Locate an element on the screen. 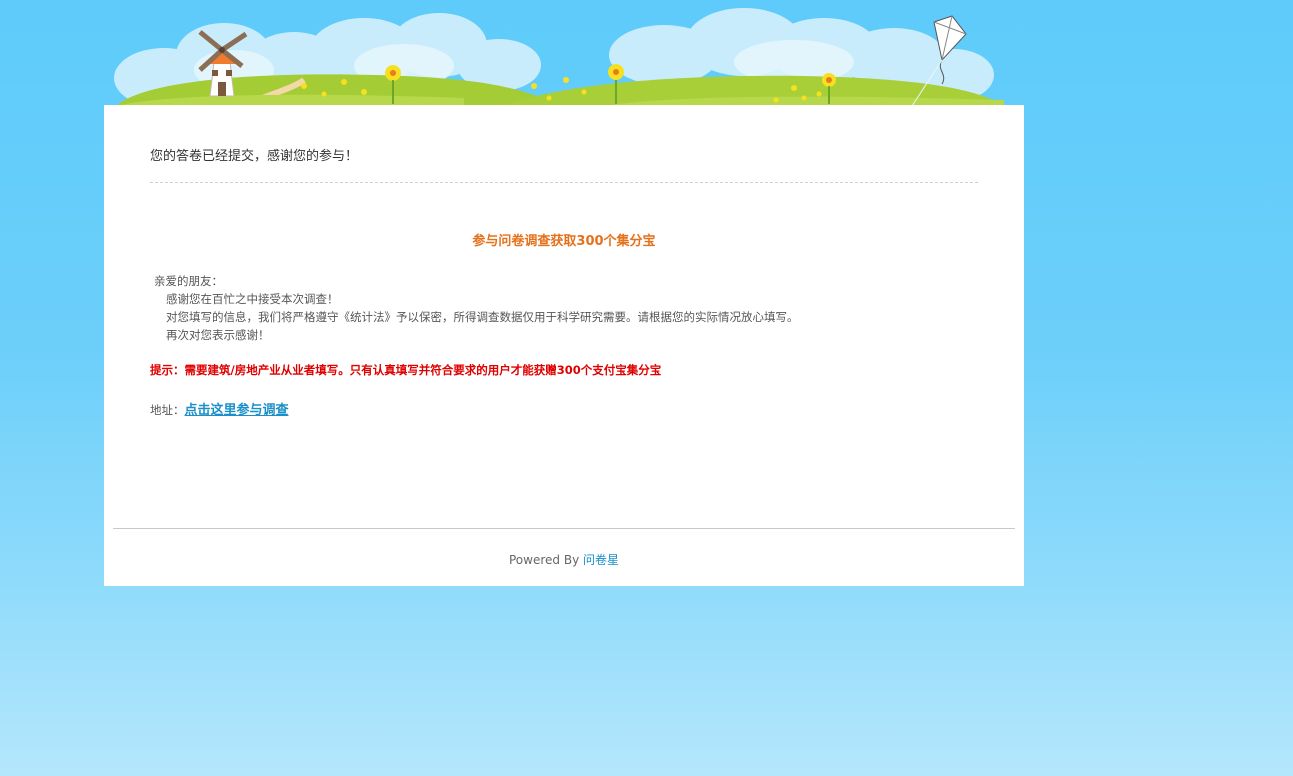 This screenshot has height=776, width=1293. header-banner is located at coordinates (564, 54).